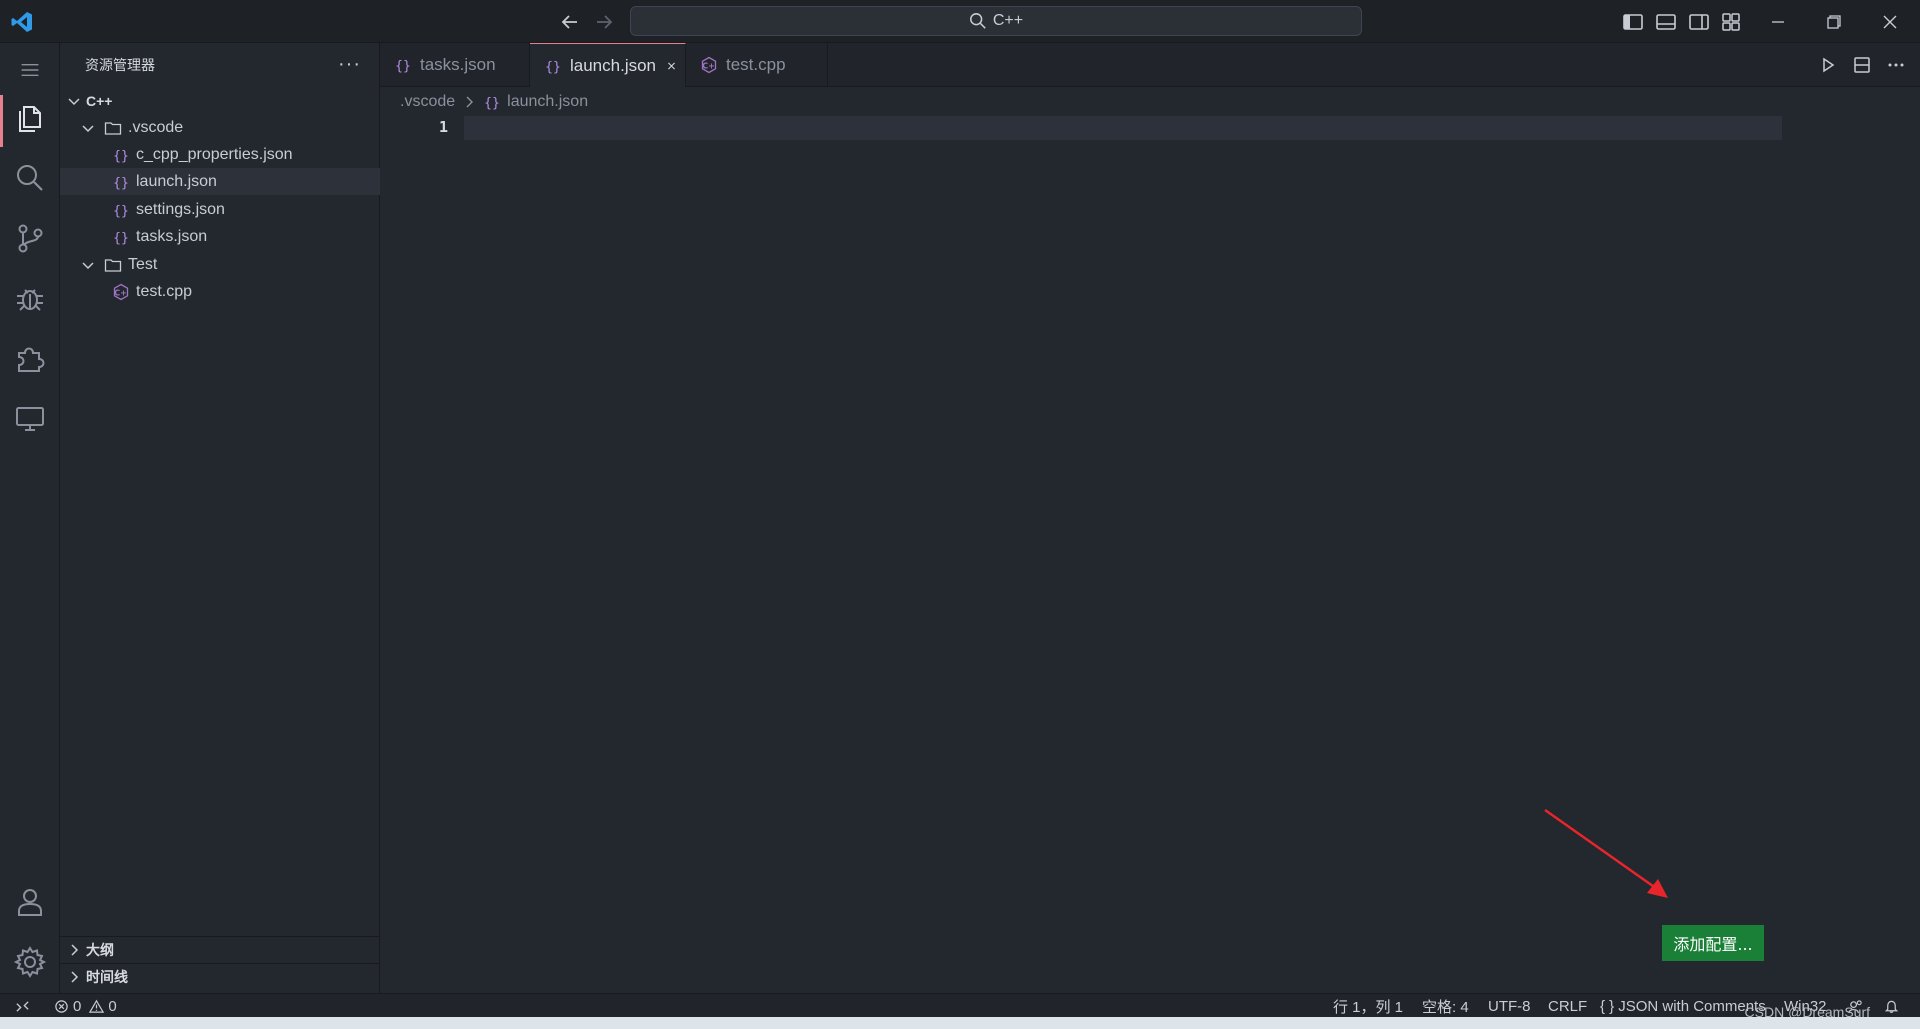 Image resolution: width=1920 pixels, height=1029 pixels. I want to click on minimize-icon, so click(1778, 22).